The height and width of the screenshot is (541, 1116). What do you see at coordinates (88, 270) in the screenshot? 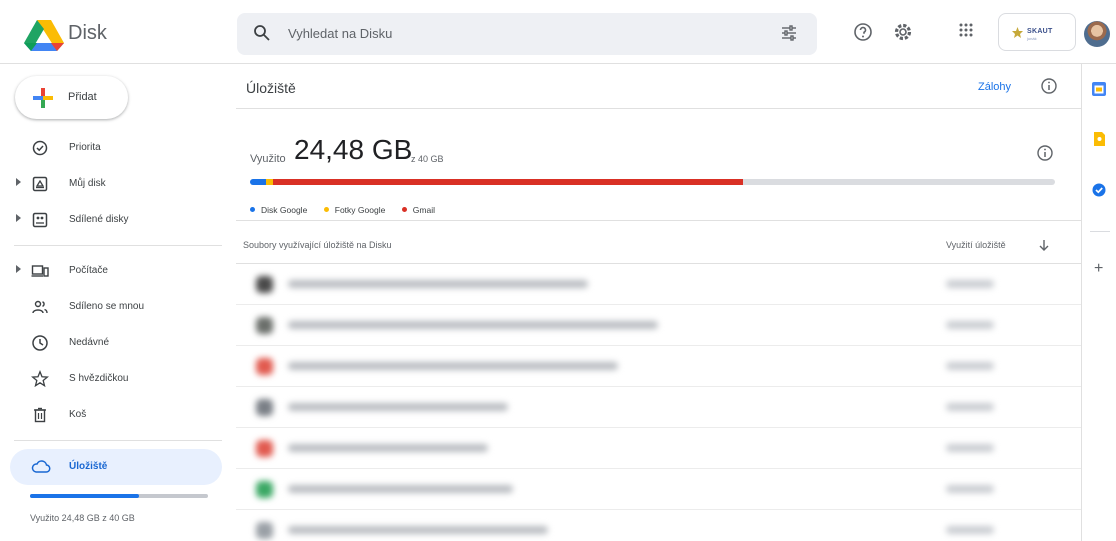
I see `nav-item-label: Počítače` at bounding box center [88, 270].